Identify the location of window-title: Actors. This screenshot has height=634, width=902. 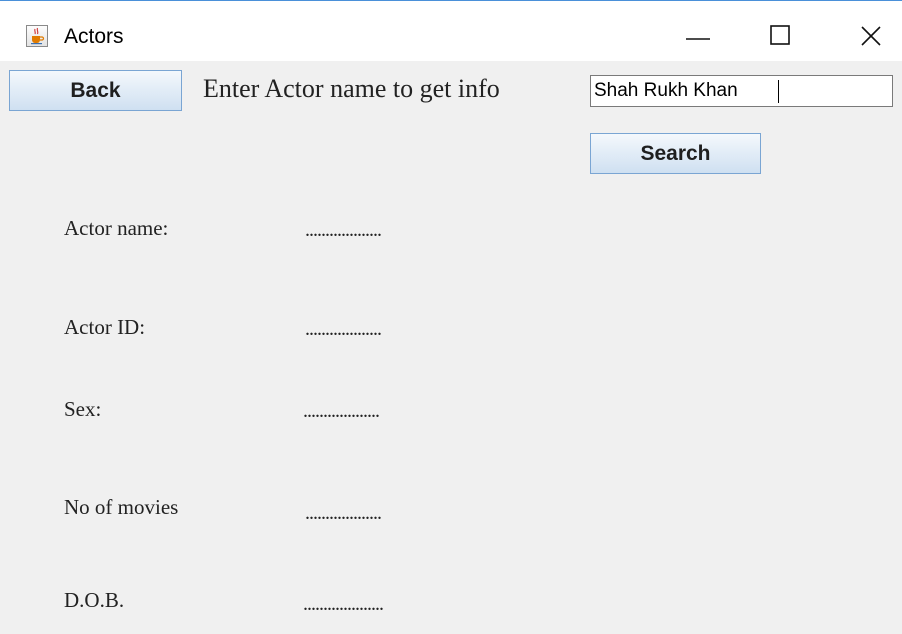
(94, 36).